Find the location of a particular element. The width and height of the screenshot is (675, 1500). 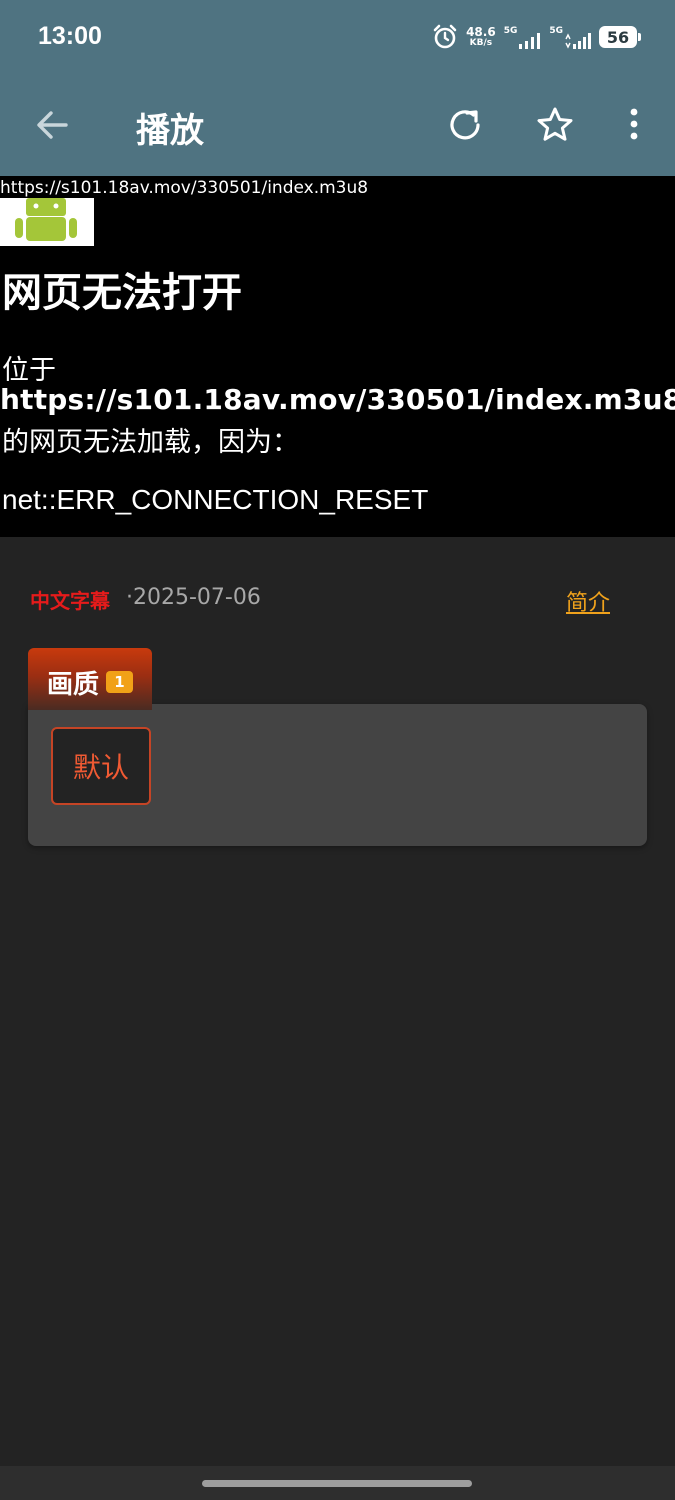

page-title: 播放 is located at coordinates (170, 131).